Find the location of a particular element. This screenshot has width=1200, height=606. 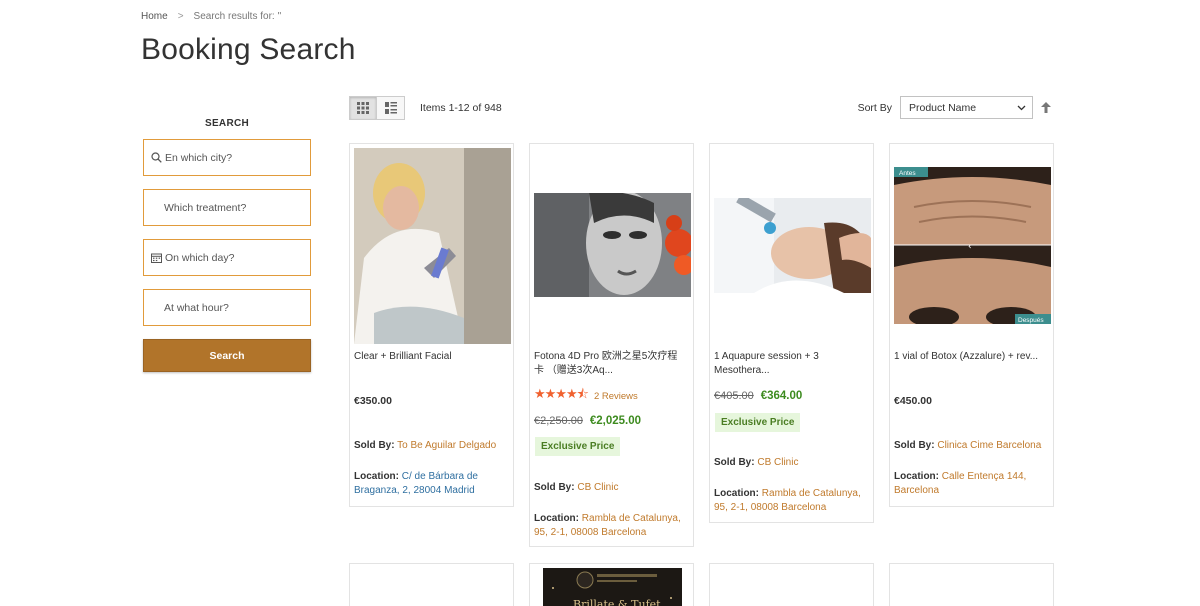

list-icon is located at coordinates (390, 108).